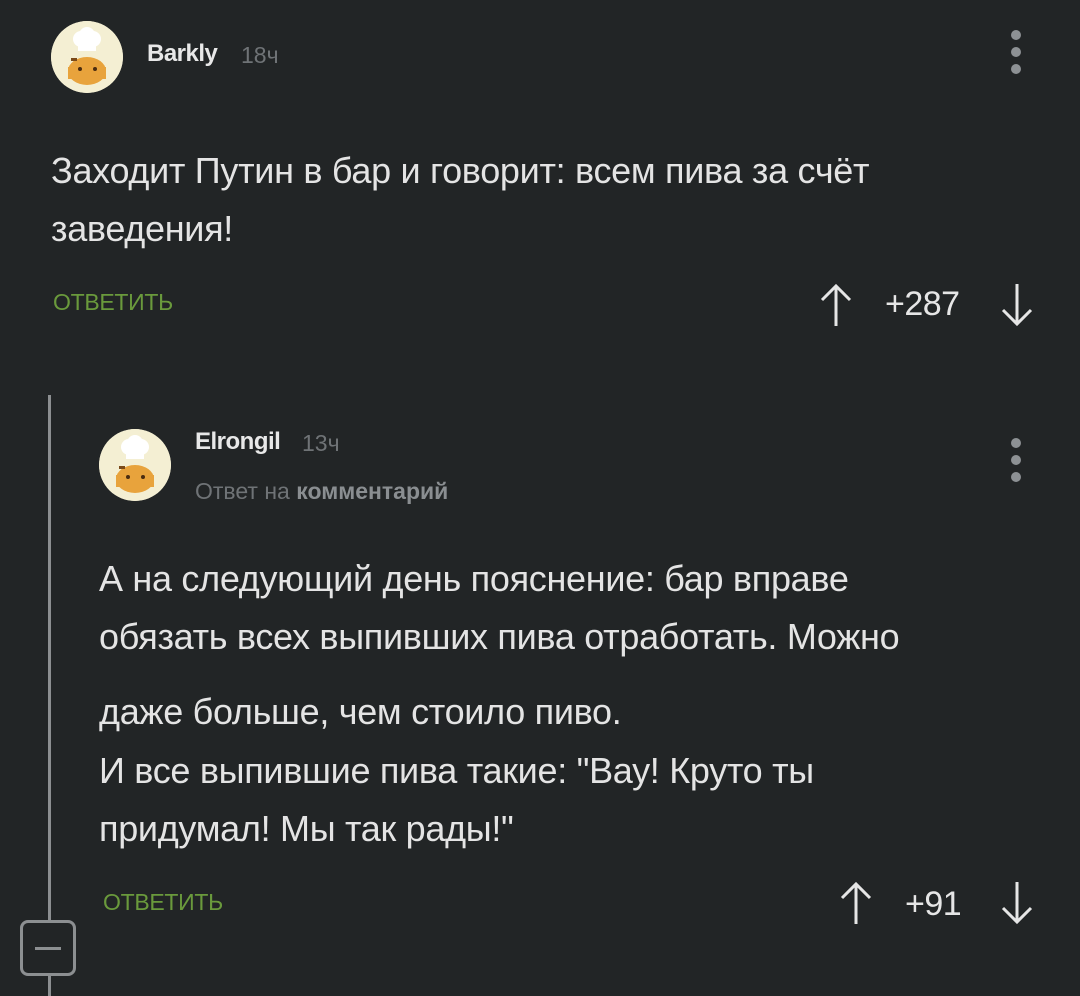 Image resolution: width=1080 pixels, height=996 pixels. Describe the element at coordinates (360, 711) in the screenshot. I see `comment-text-line: даже больше, чем стоило пиво.` at that location.